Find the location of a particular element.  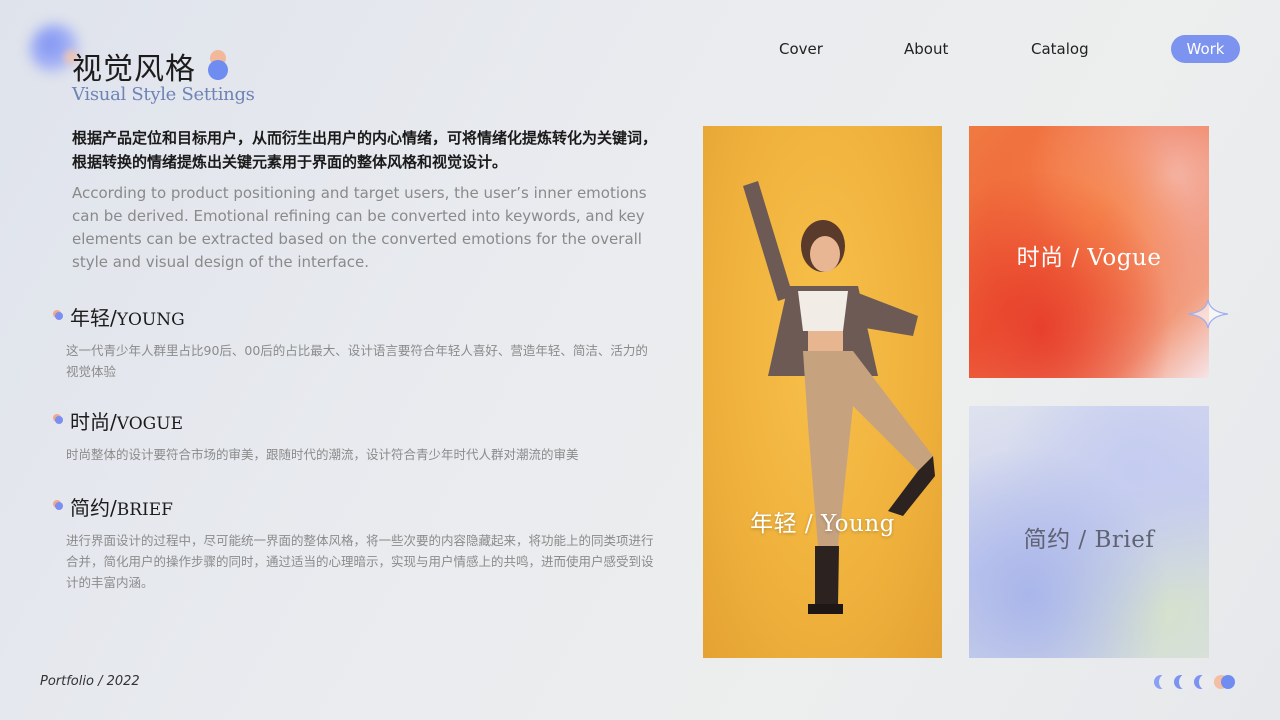

nav-cover: Cover is located at coordinates (801, 49).